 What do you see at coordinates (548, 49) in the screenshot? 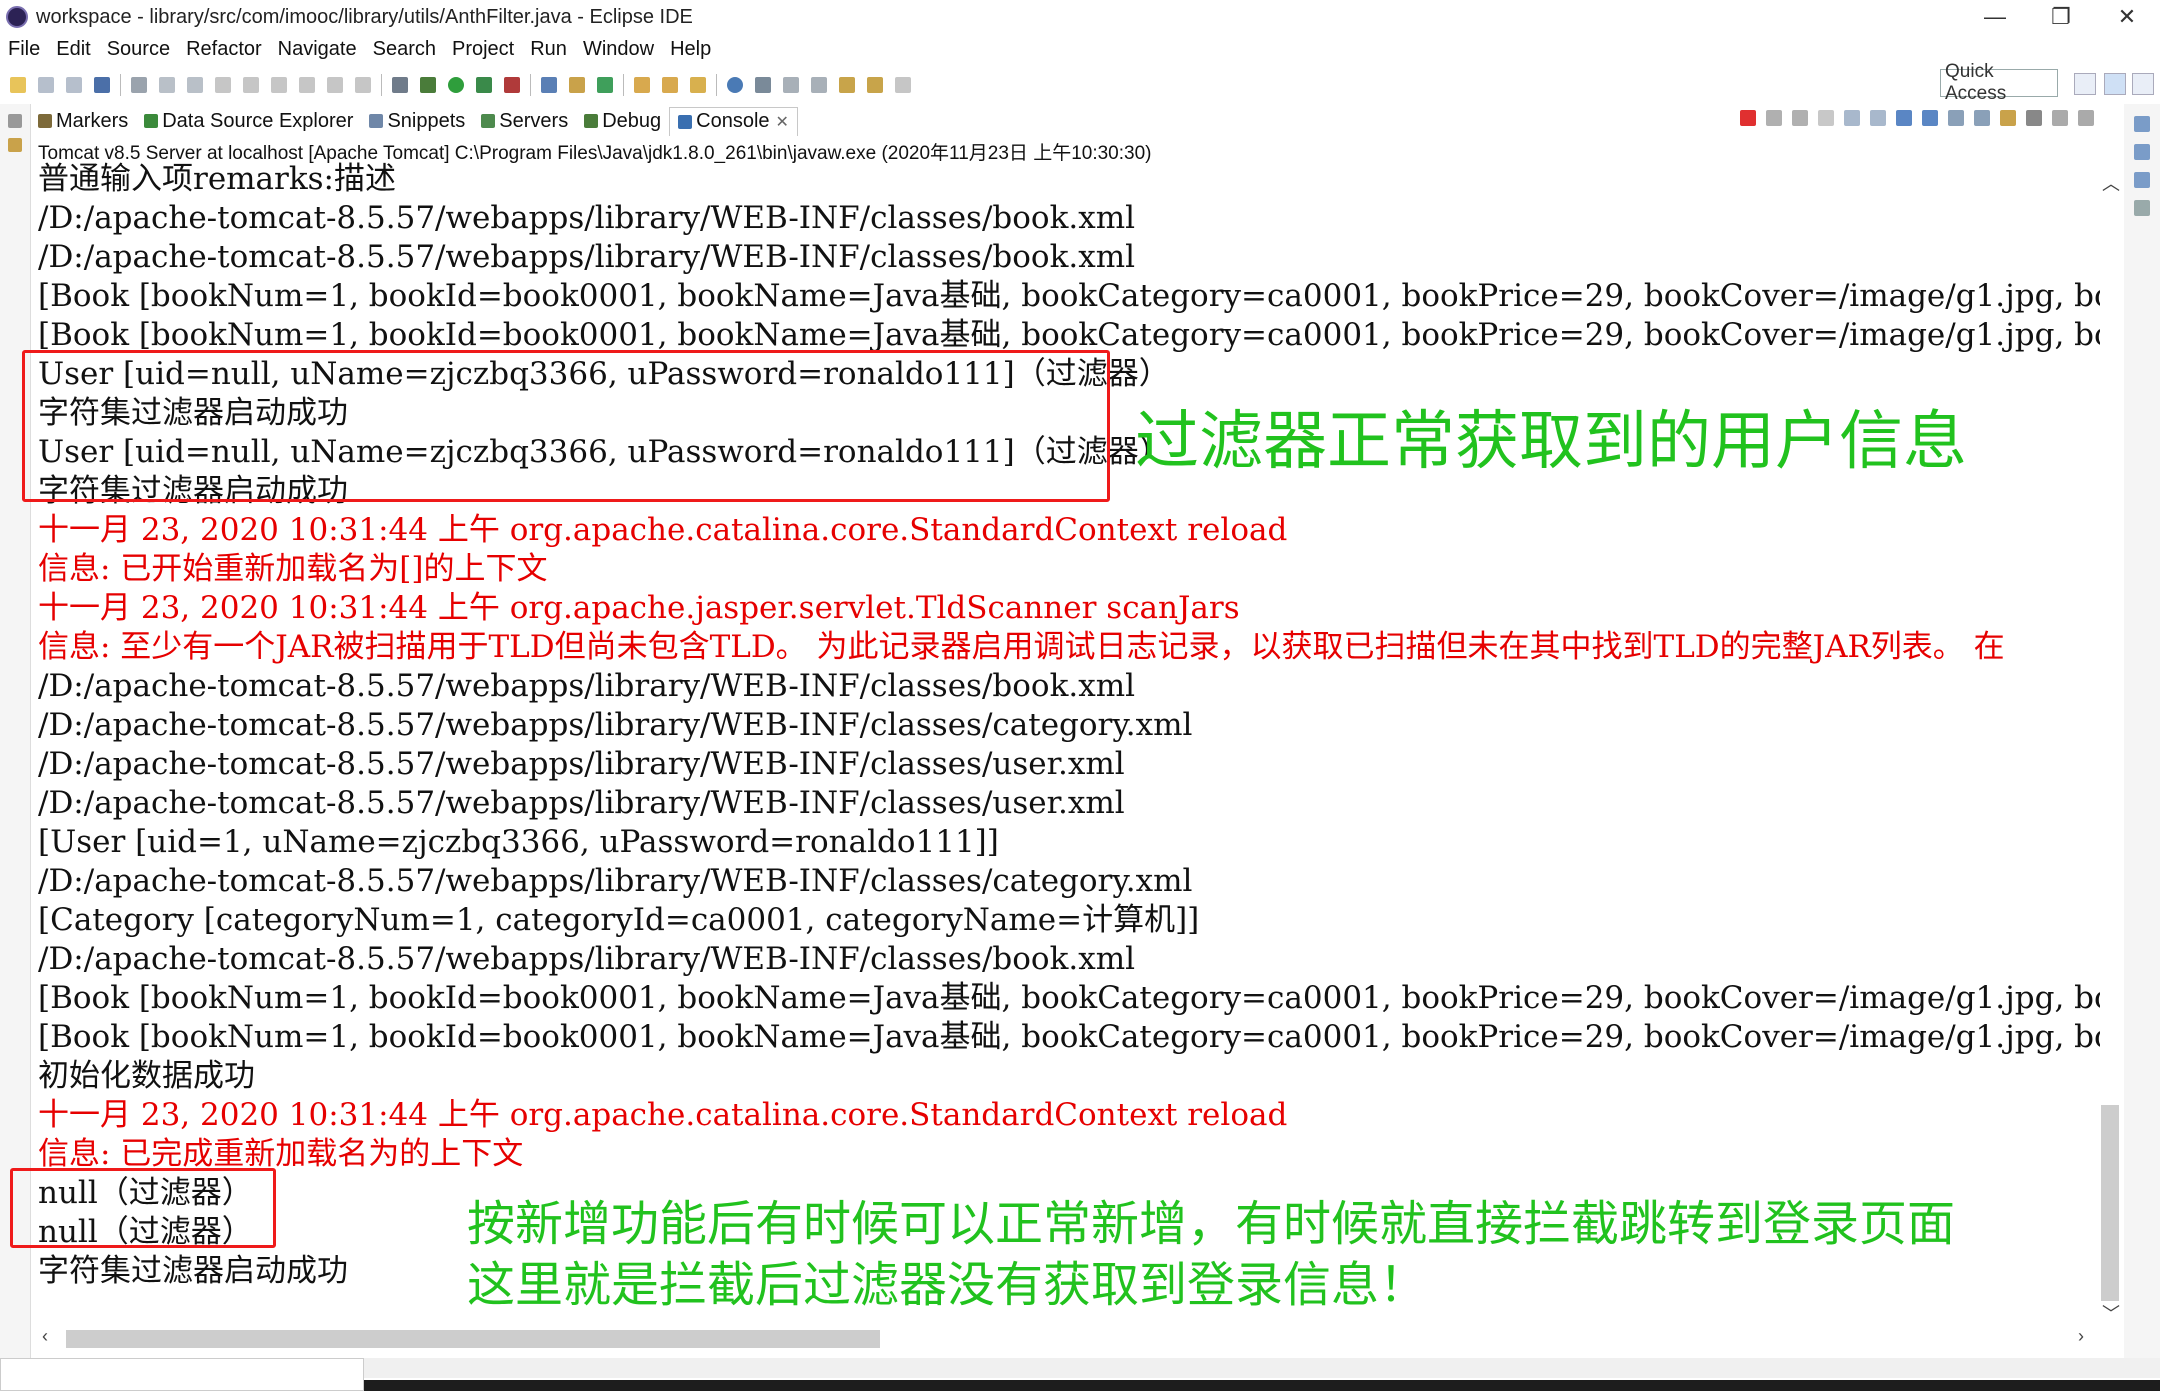
I see `menu-run: Run` at bounding box center [548, 49].